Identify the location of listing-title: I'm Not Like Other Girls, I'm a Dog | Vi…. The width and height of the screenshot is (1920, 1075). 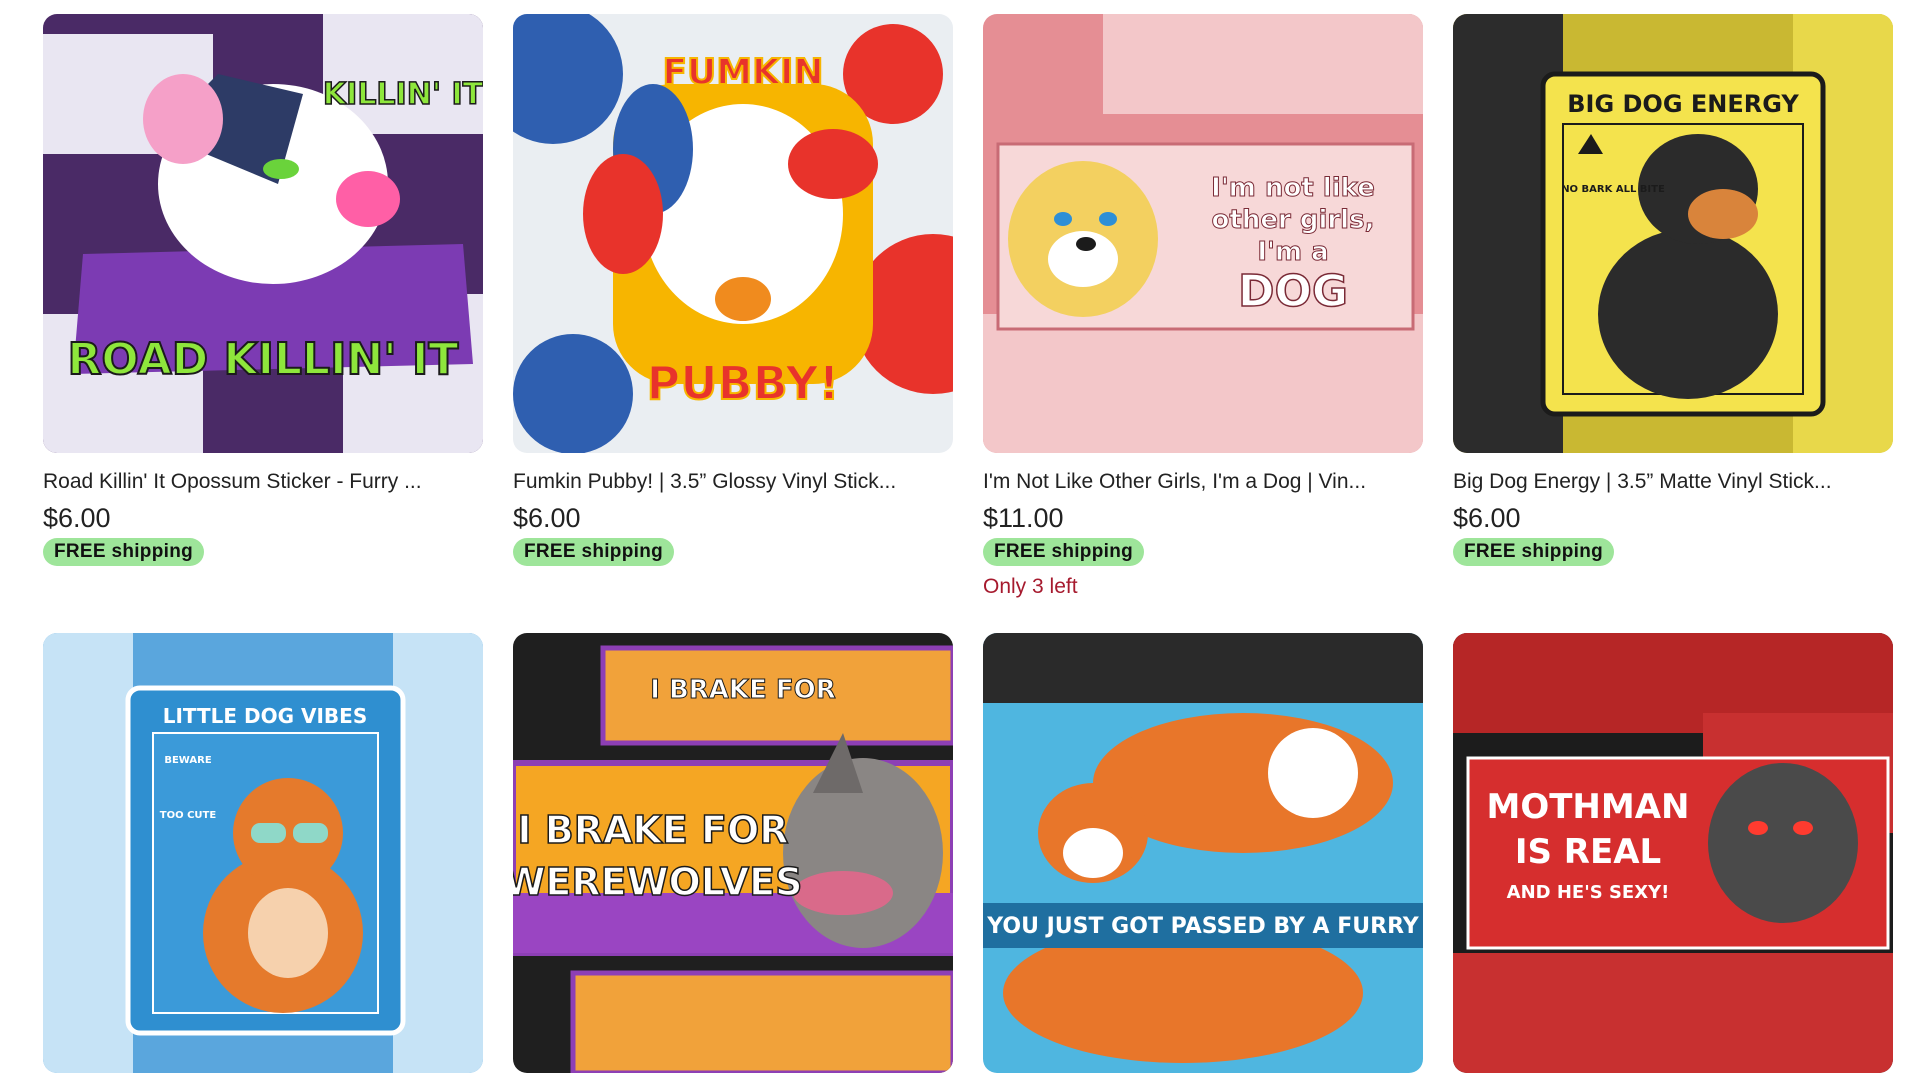
(1203, 482).